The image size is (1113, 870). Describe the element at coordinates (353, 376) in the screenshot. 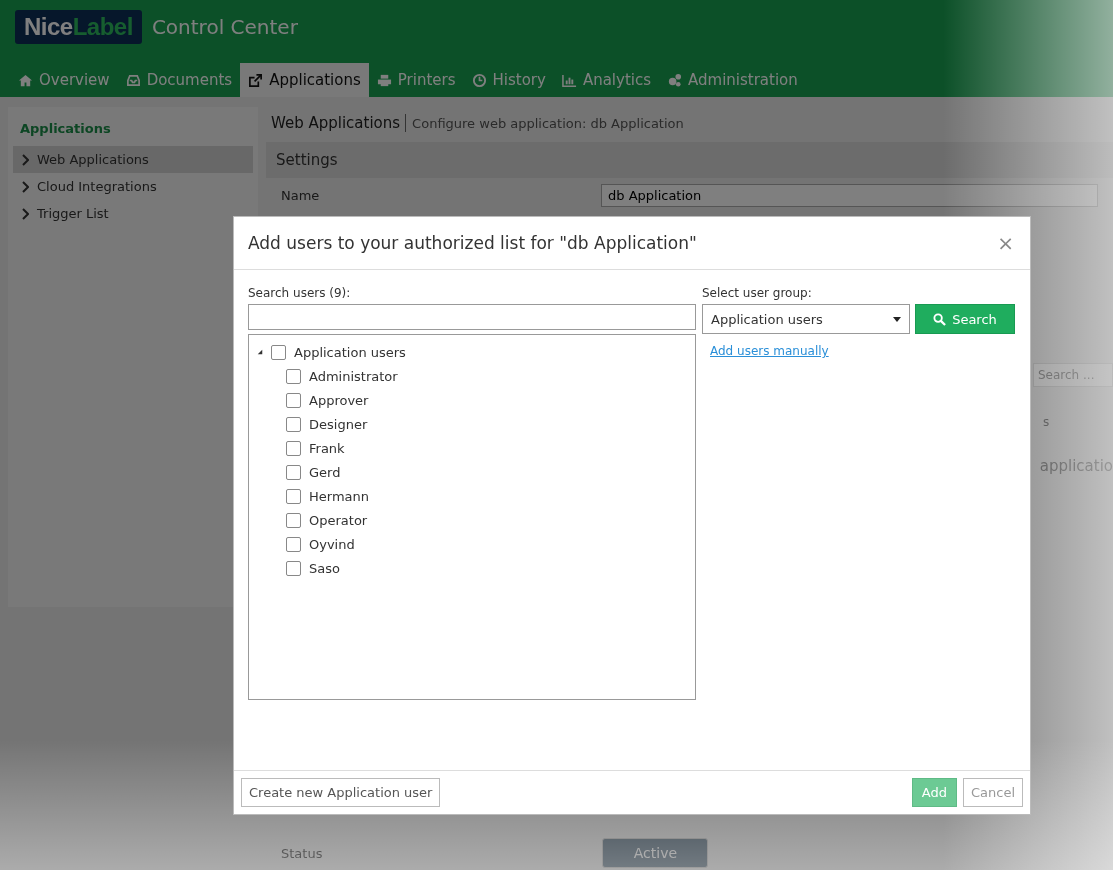

I see `tree-item: Administrator` at that location.